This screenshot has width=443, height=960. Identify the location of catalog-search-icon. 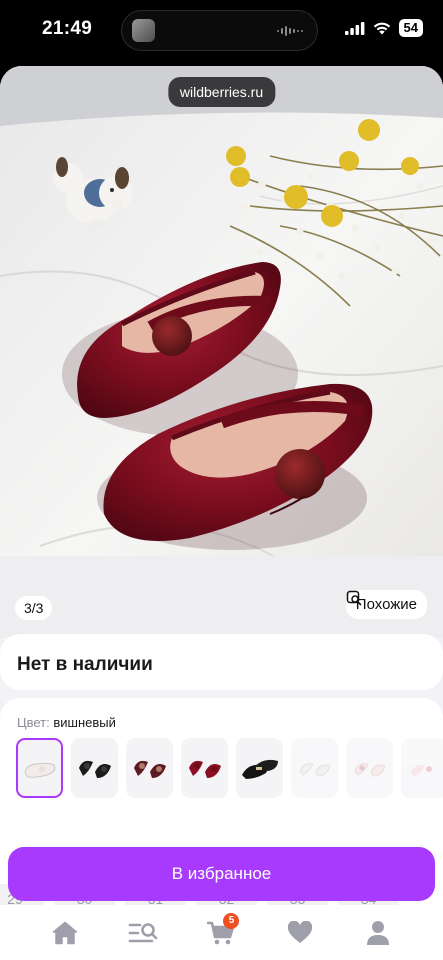
(143, 932).